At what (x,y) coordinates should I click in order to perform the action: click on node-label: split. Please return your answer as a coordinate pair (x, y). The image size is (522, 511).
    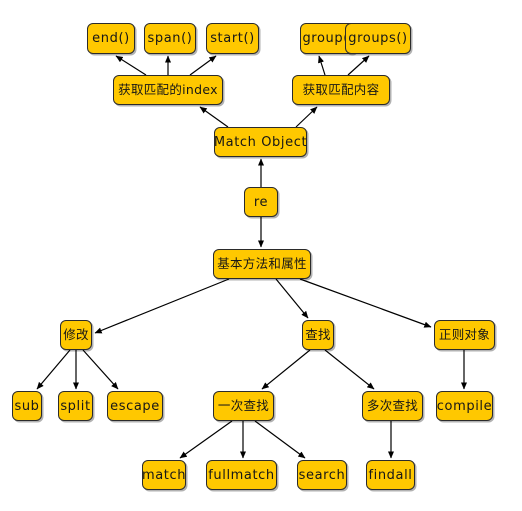
    Looking at the image, I should click on (75, 406).